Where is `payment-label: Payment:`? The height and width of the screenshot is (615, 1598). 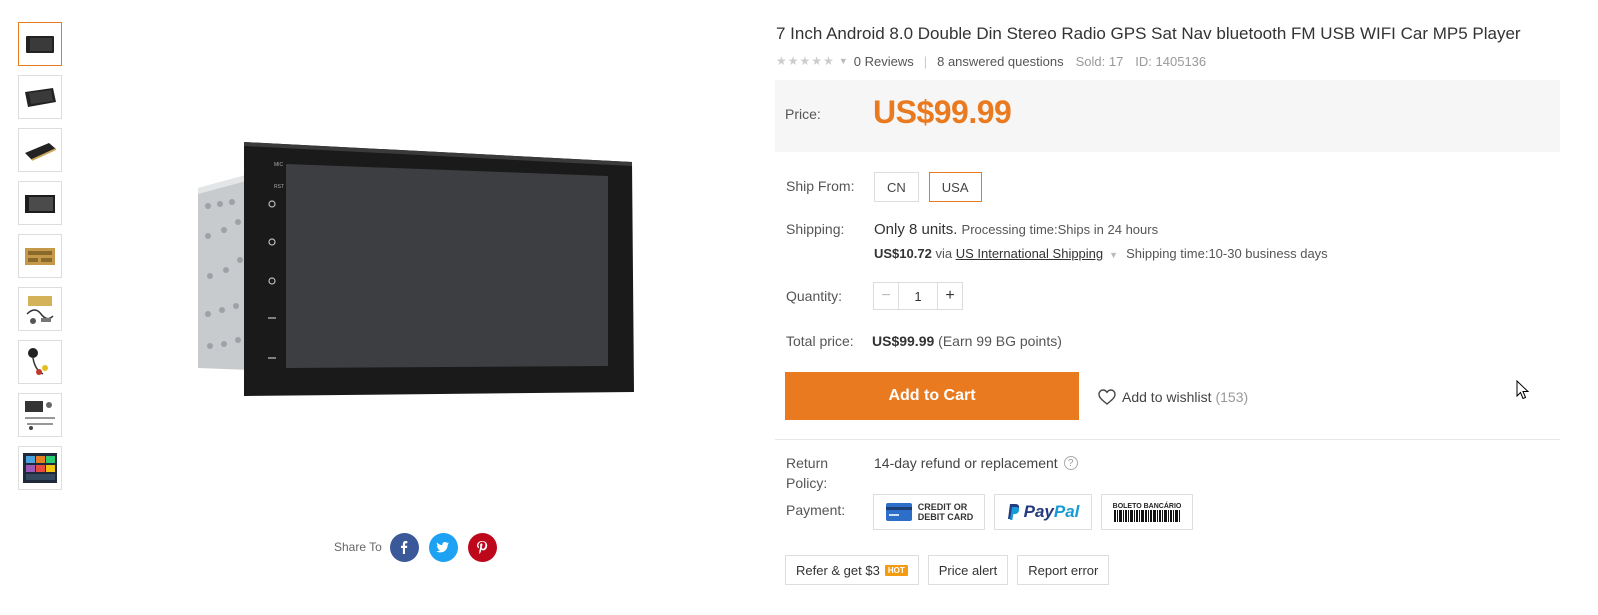 payment-label: Payment: is located at coordinates (816, 510).